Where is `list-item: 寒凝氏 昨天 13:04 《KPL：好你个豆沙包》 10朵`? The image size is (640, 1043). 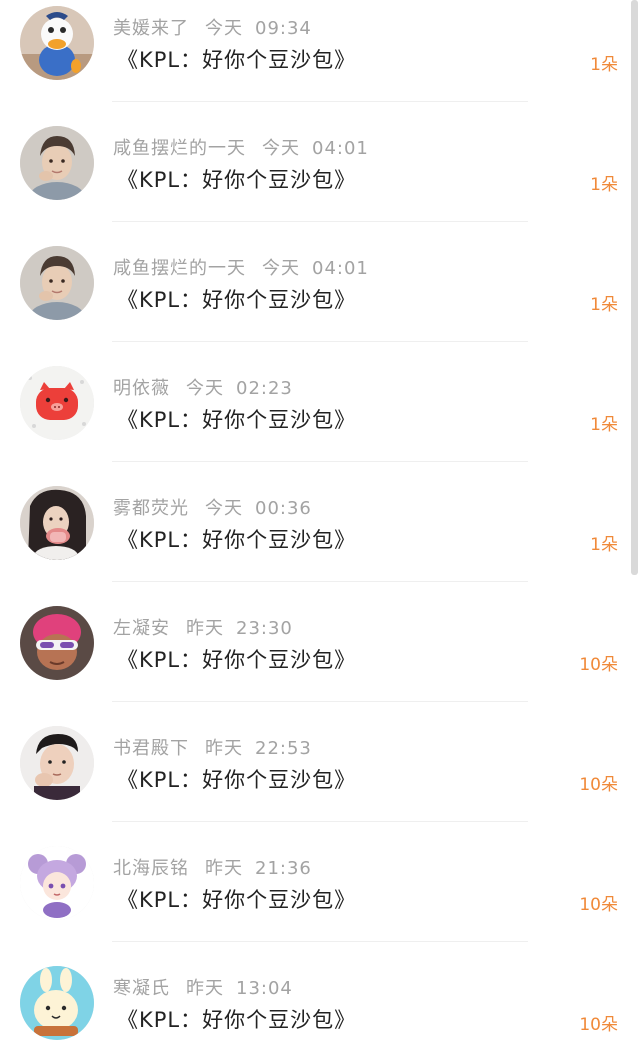 list-item: 寒凝氏 昨天 13:04 《KPL：好你个豆沙包》 10朵 is located at coordinates (314, 1001).